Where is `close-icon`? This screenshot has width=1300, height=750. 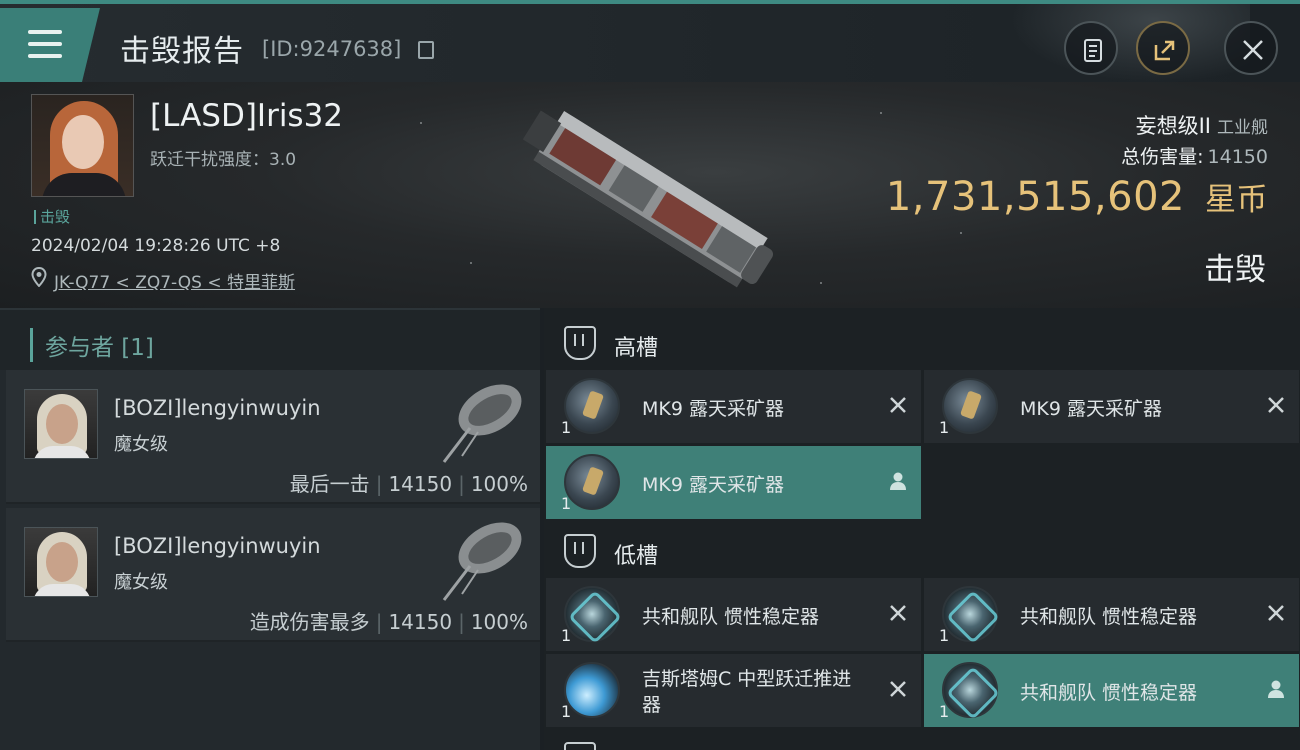 close-icon is located at coordinates (1253, 50).